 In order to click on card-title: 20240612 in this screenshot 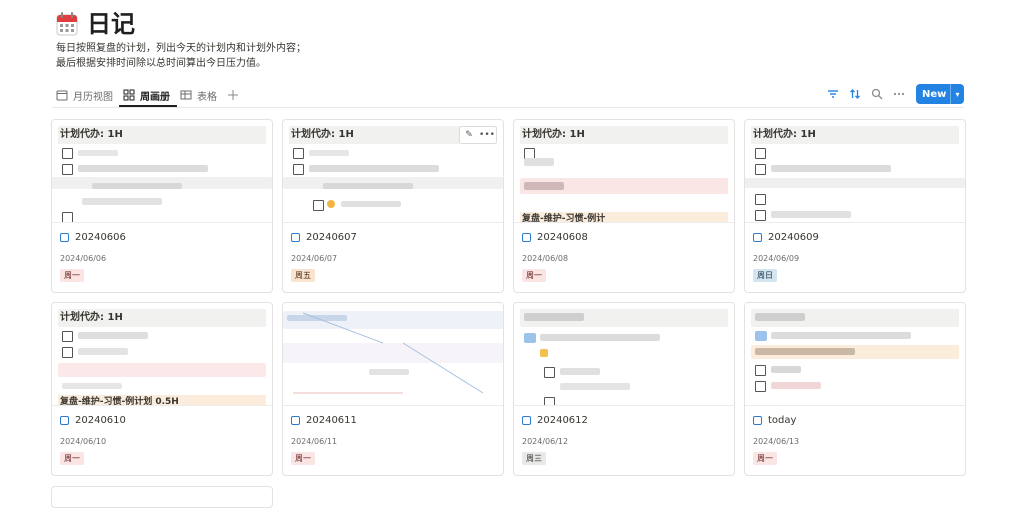, I will do `click(555, 420)`.